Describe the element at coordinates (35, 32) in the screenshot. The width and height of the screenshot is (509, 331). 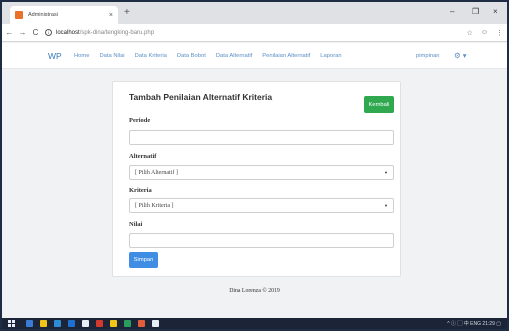
I see `reload-icon: C` at that location.